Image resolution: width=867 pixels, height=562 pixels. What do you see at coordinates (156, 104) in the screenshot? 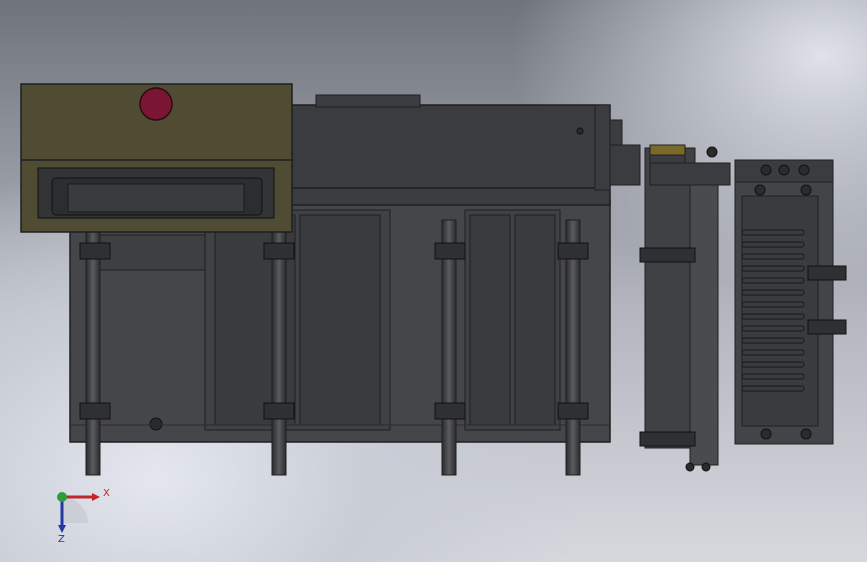
I see `emergency-stop-icon` at bounding box center [156, 104].